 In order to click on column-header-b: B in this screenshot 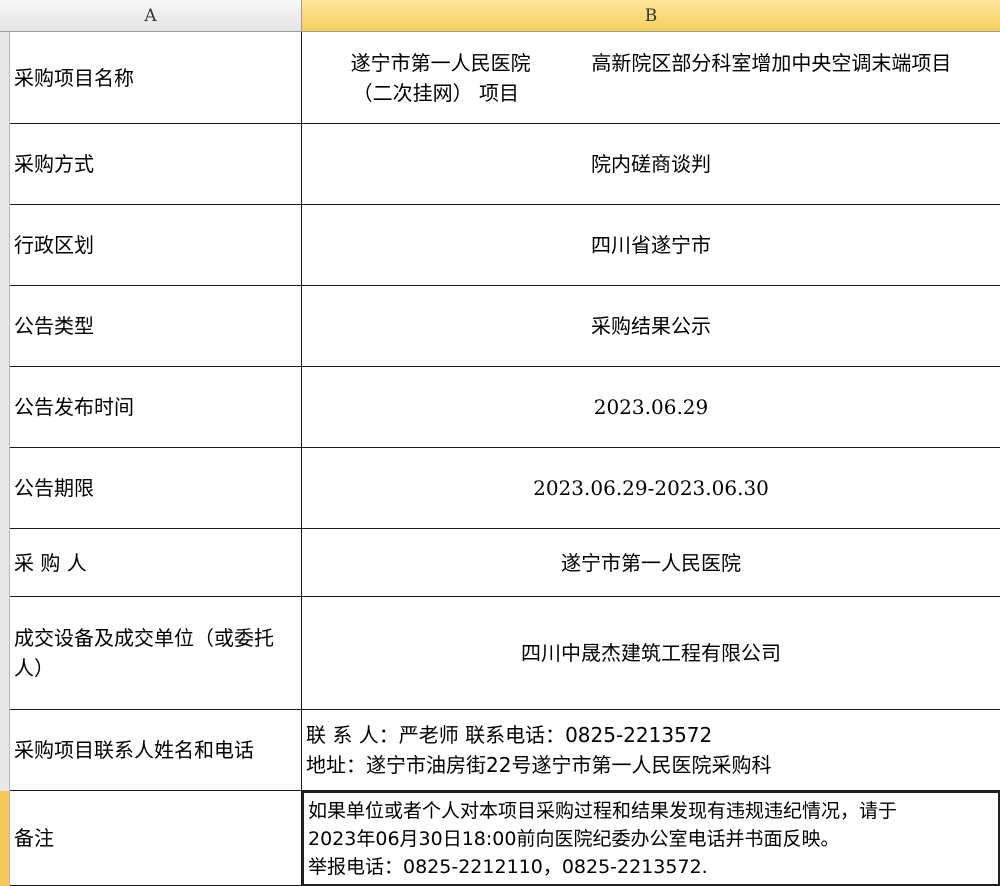, I will do `click(651, 16)`.